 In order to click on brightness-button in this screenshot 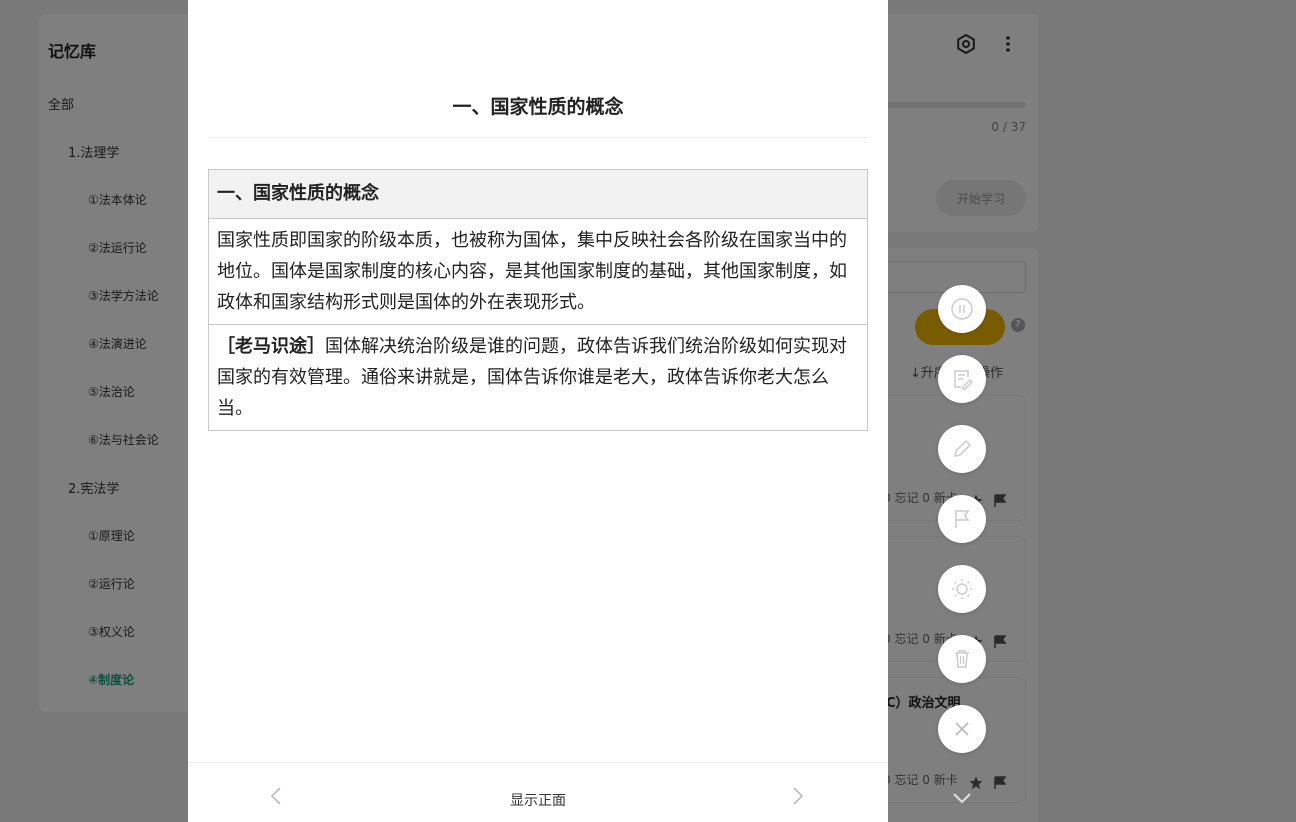, I will do `click(962, 589)`.